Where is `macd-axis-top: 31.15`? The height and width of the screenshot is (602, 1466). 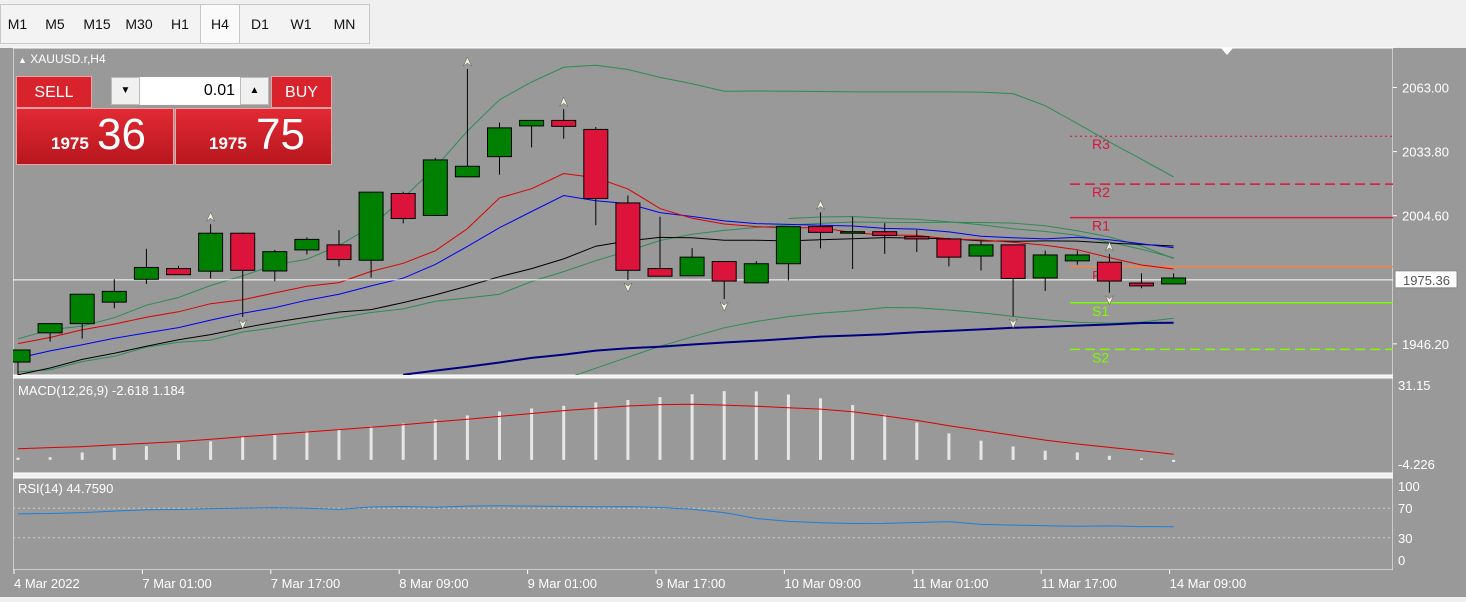 macd-axis-top: 31.15 is located at coordinates (1414, 385).